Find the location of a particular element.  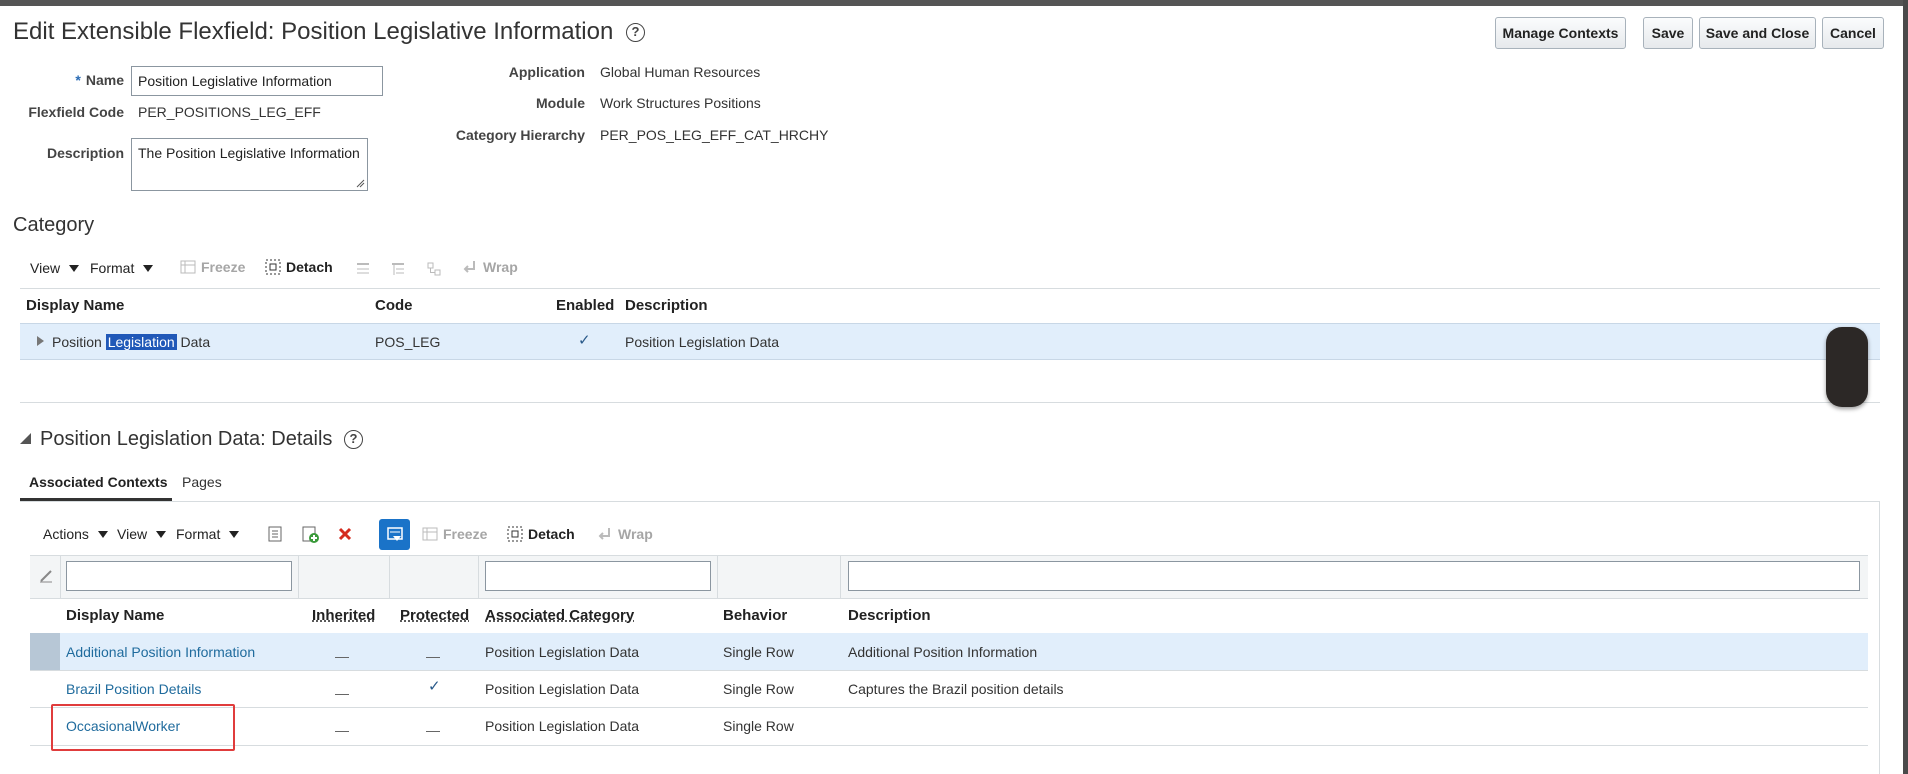

category-row-code: POS_LEG is located at coordinates (408, 342).